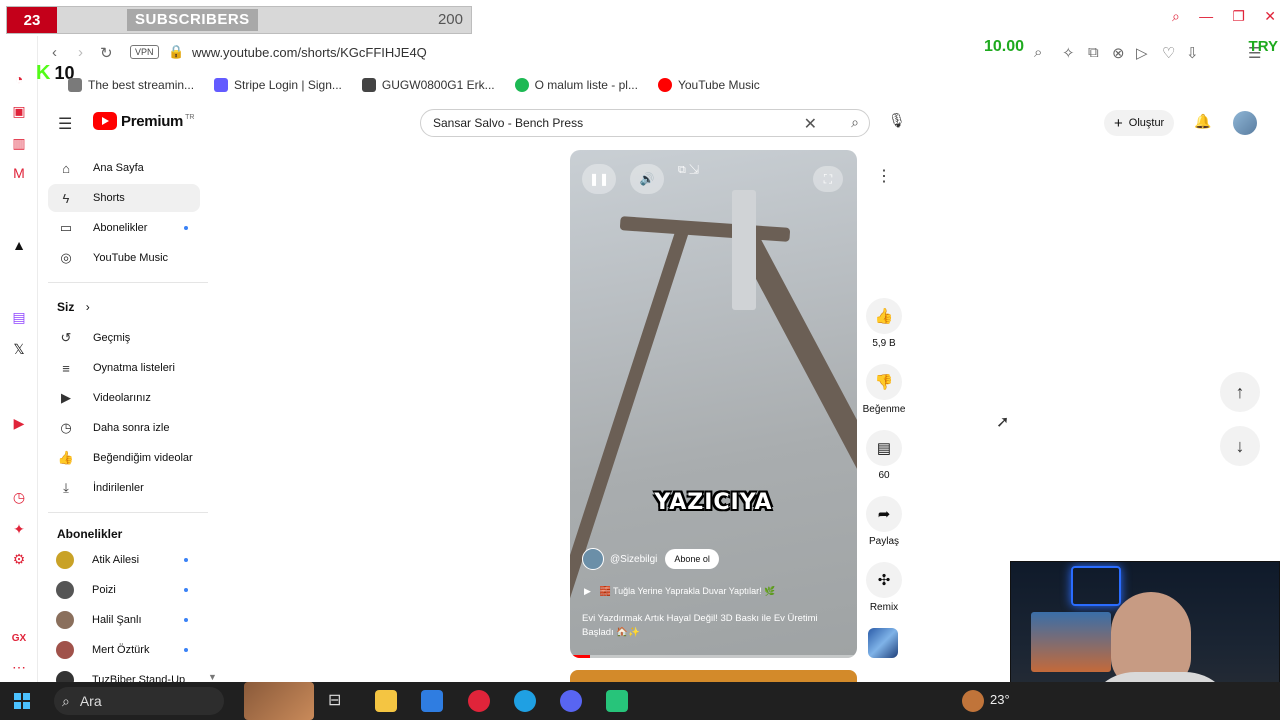 This screenshot has width=1280, height=720. I want to click on app-icon, so click(617, 701).